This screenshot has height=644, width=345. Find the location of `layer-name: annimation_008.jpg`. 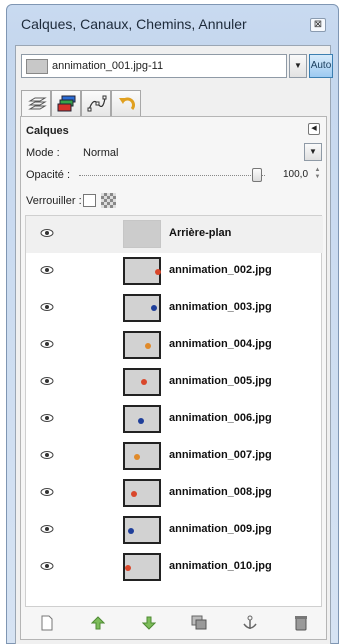

layer-name: annimation_008.jpg is located at coordinates (220, 492).